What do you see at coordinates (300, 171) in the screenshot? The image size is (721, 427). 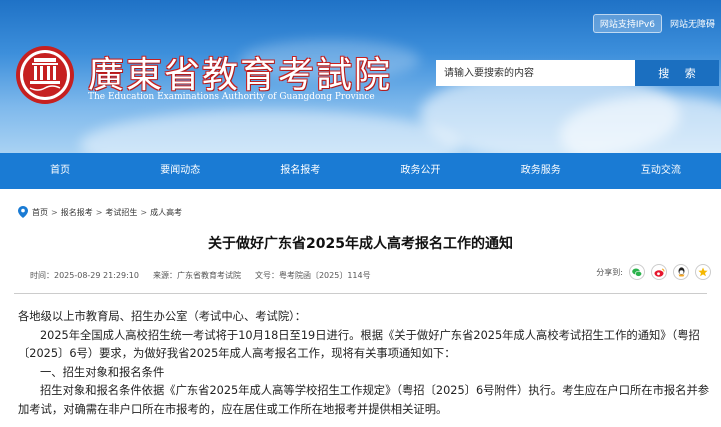 I see `nav-item-registration: 报名报考` at bounding box center [300, 171].